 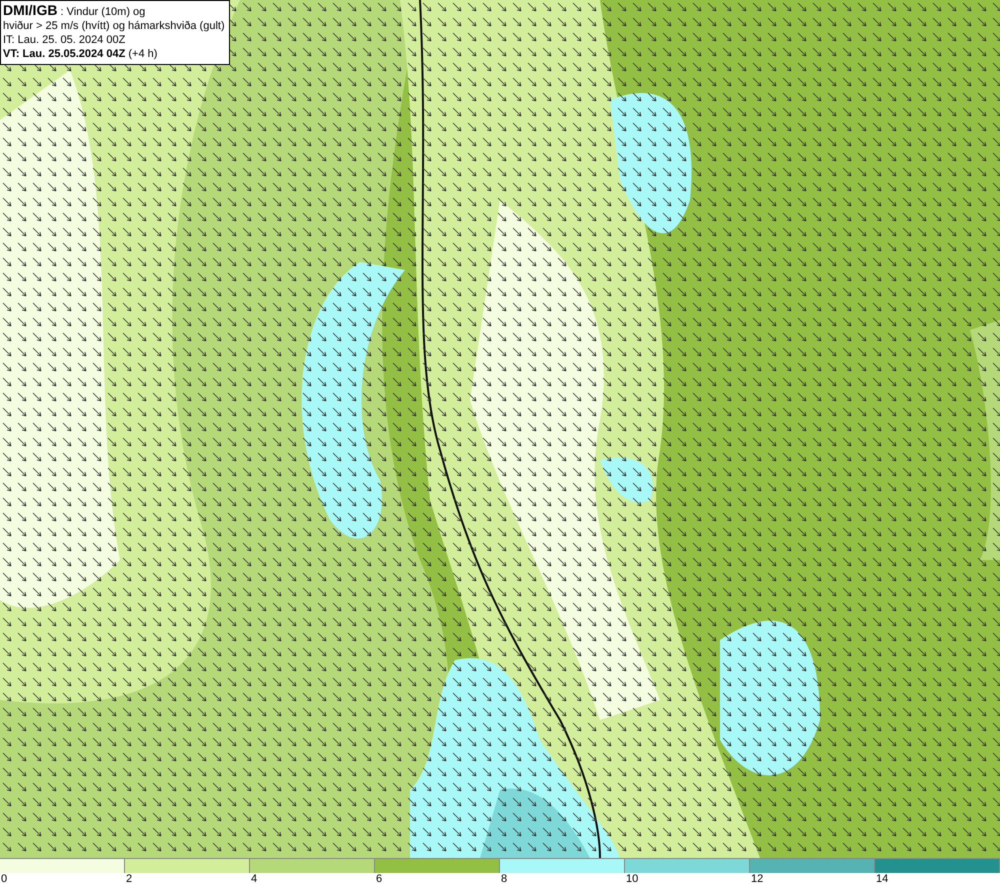 I want to click on legend-tick-label: 0, so click(x=4, y=879).